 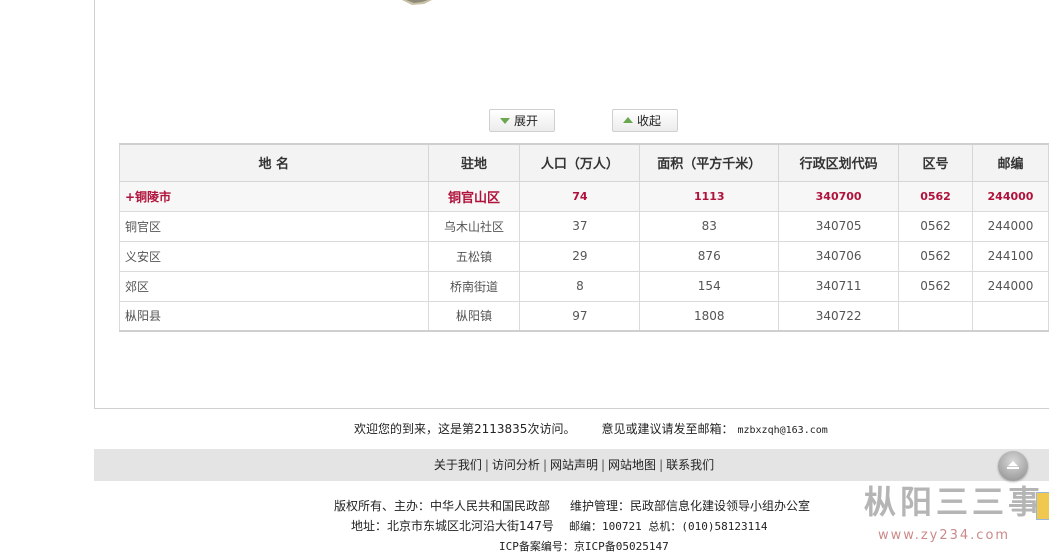 I want to click on footer-link-analytics: 访问分析, so click(x=516, y=465).